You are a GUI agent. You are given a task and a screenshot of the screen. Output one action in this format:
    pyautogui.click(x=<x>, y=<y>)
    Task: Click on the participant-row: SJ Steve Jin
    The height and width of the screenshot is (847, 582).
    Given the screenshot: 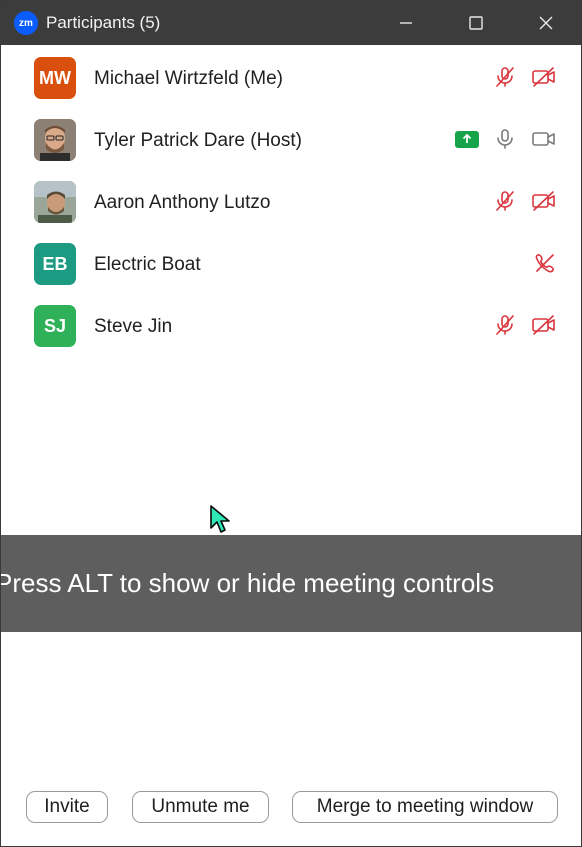 What is the action you would take?
    pyautogui.click(x=291, y=324)
    